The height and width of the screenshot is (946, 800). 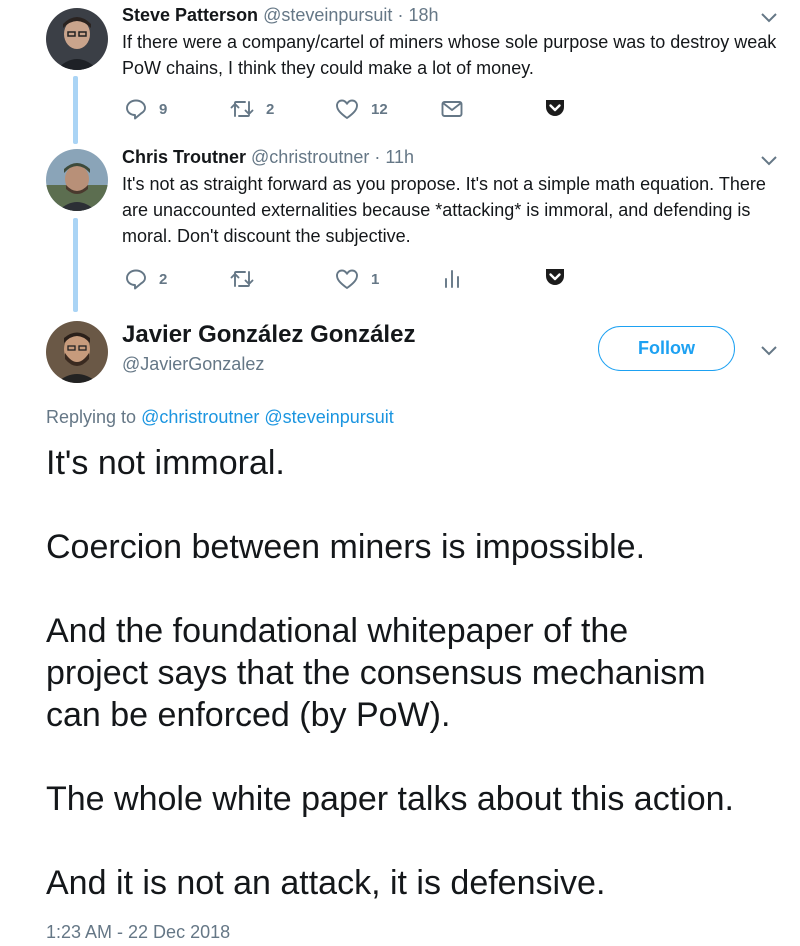 I want to click on like-count: 1, so click(x=375, y=279).